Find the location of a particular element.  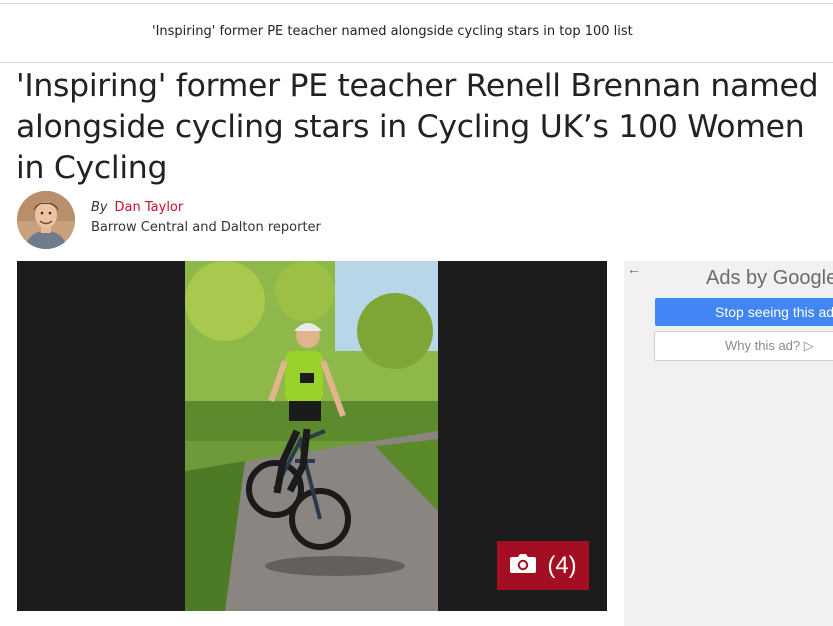

ads-by-text: Ads by is located at coordinates (737, 278).